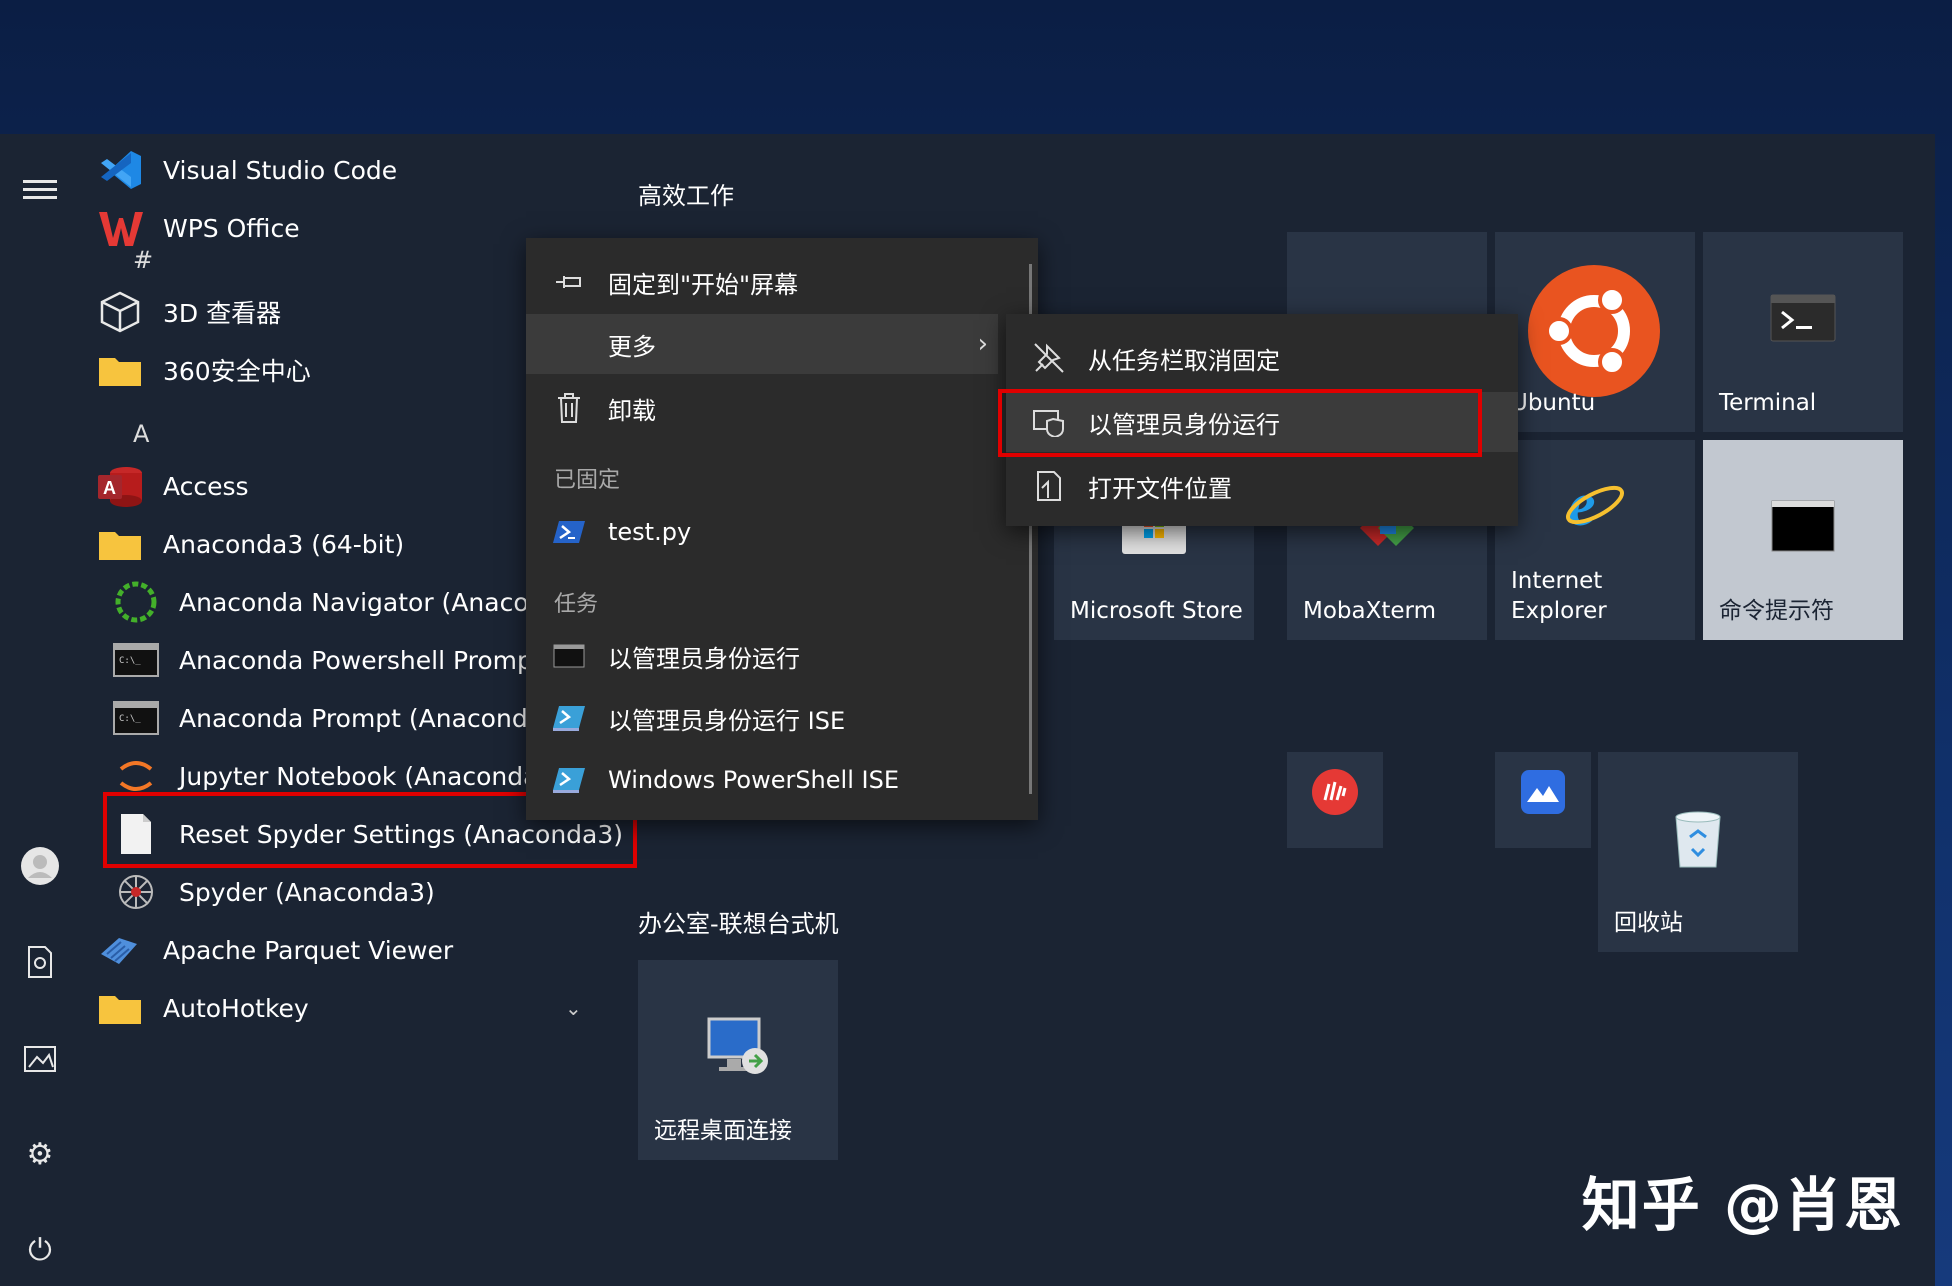 The height and width of the screenshot is (1286, 1952). Describe the element at coordinates (569, 408) in the screenshot. I see `trash-icon` at that location.